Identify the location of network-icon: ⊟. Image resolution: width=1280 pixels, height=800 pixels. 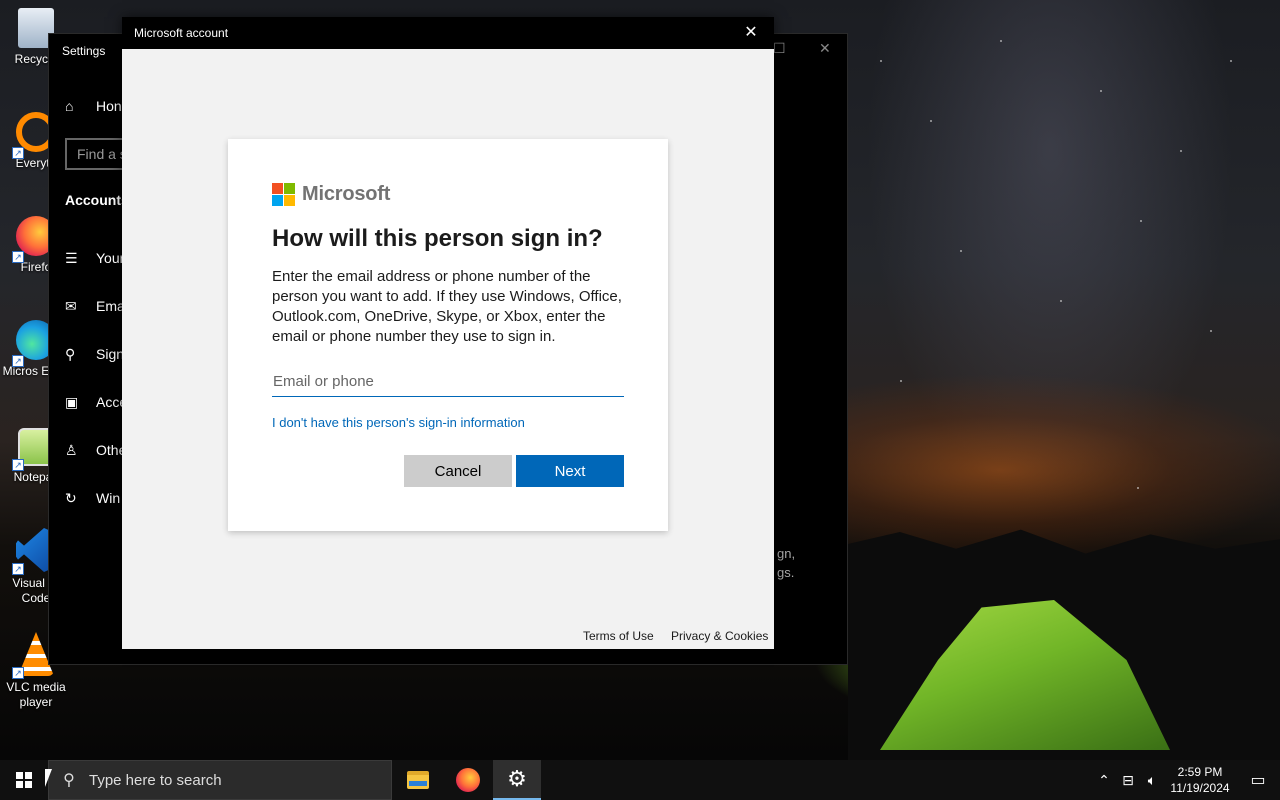
(1128, 780).